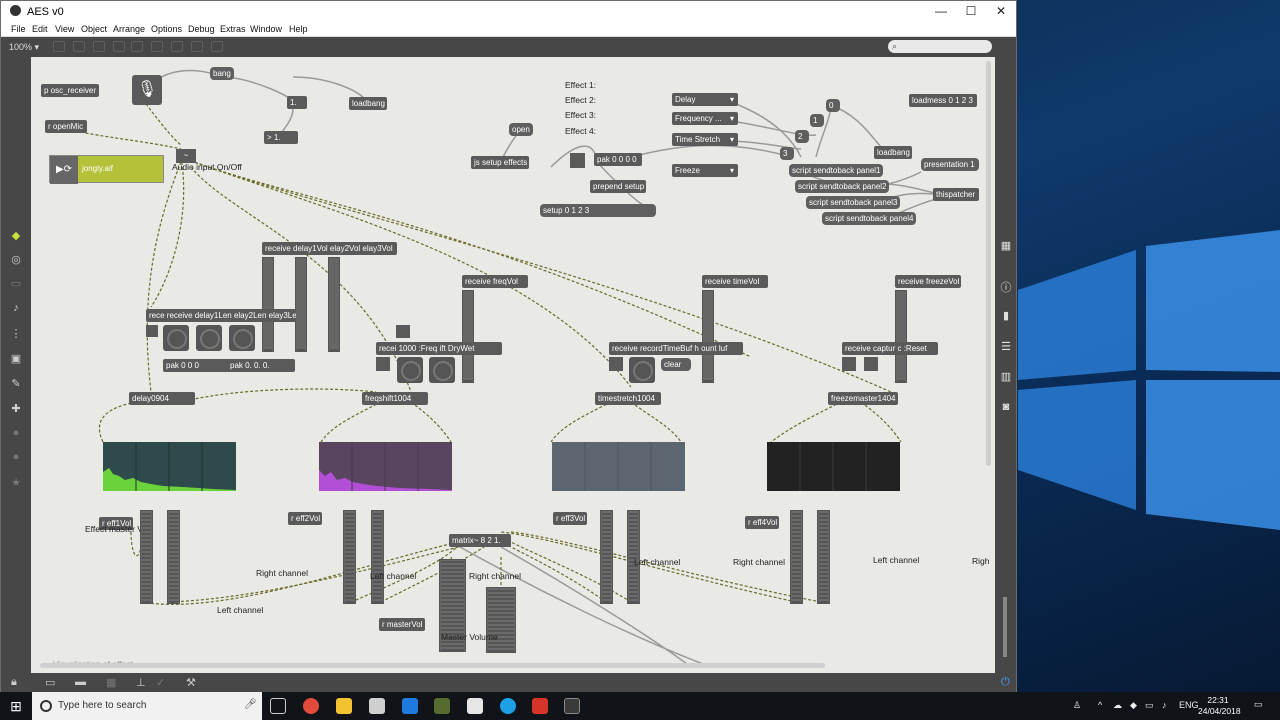 This screenshot has height=720, width=1280. What do you see at coordinates (16, 235) in the screenshot?
I see `cube-icon: ◆` at bounding box center [16, 235].